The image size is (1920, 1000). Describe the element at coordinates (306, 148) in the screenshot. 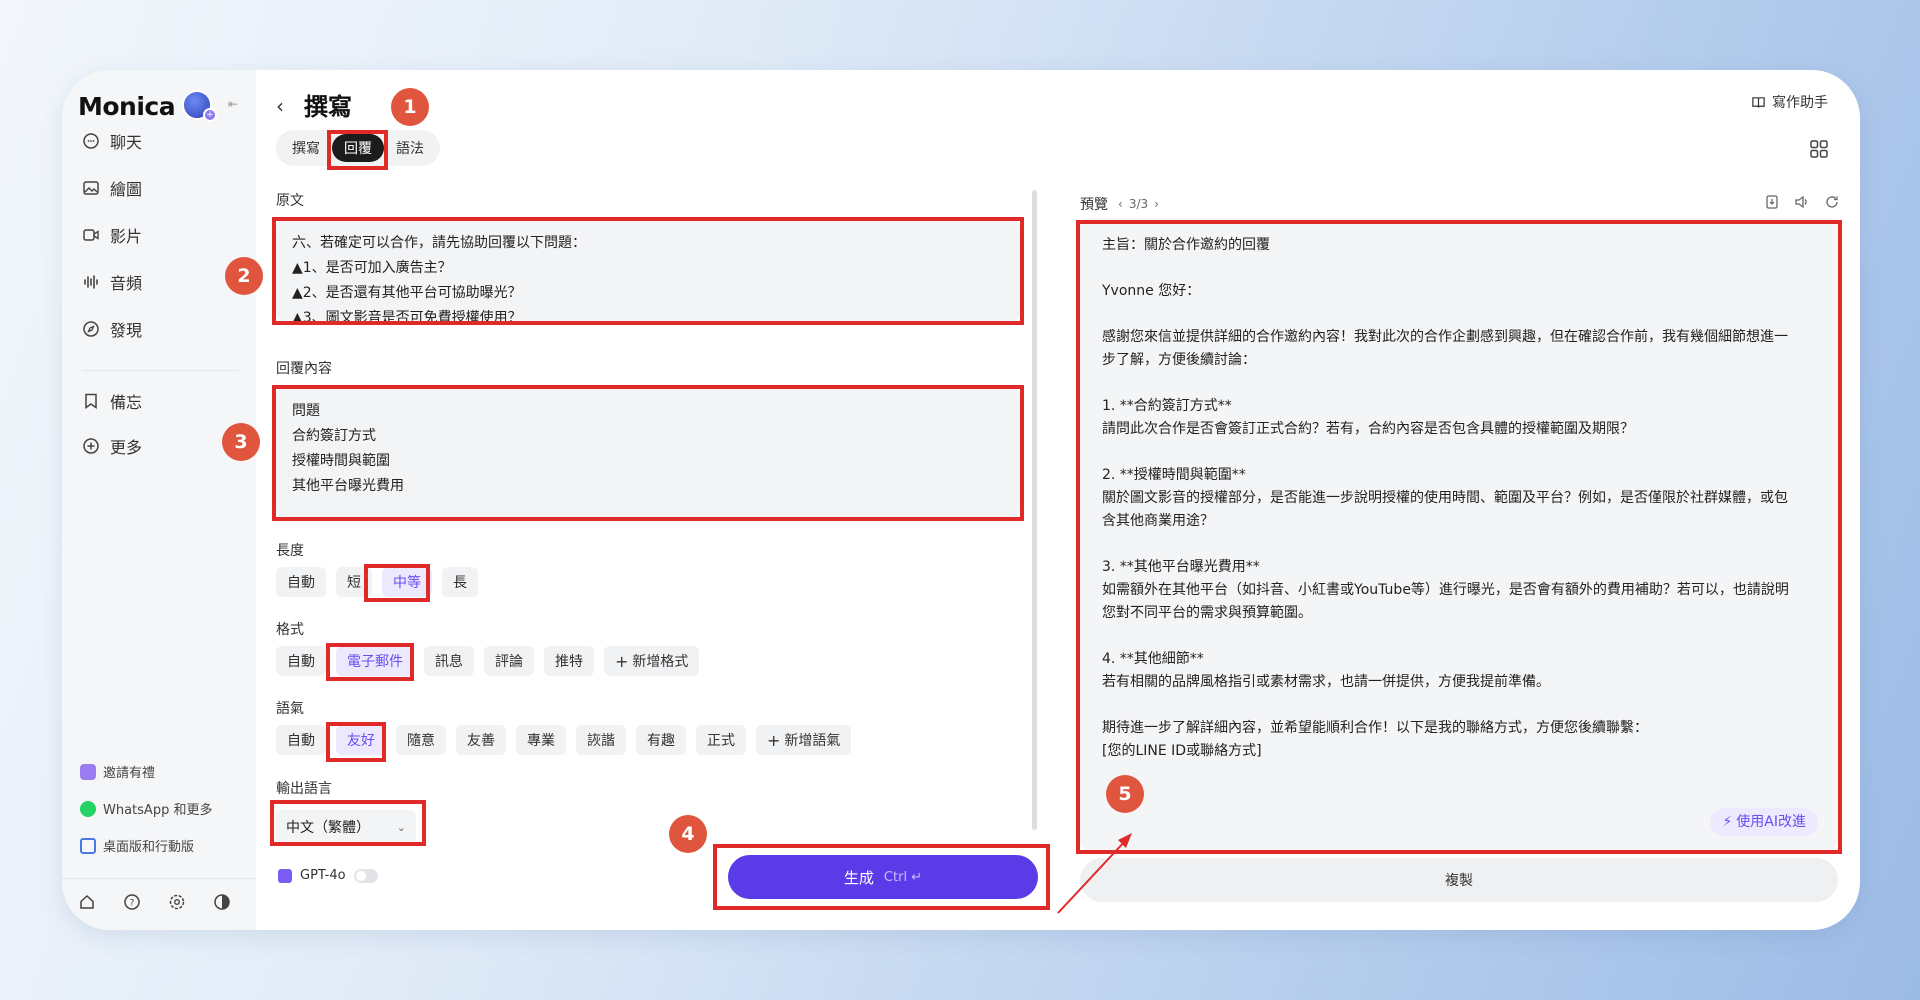

I see `tab-compose: 撰寫` at that location.